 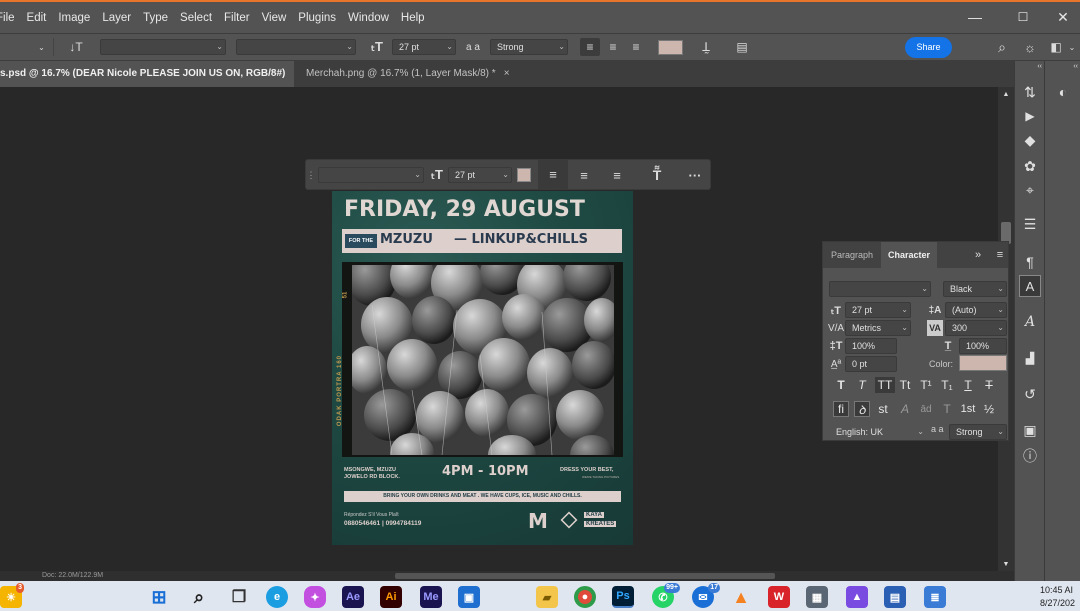 What do you see at coordinates (975, 289) in the screenshot?
I see `font-style-dropdown: Black ⌄` at bounding box center [975, 289].